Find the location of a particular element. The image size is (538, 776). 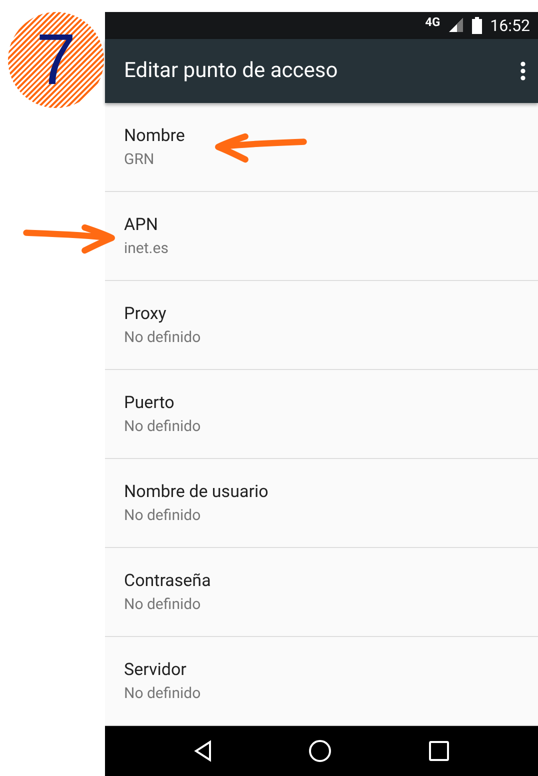

clock: 16:52 is located at coordinates (510, 25).